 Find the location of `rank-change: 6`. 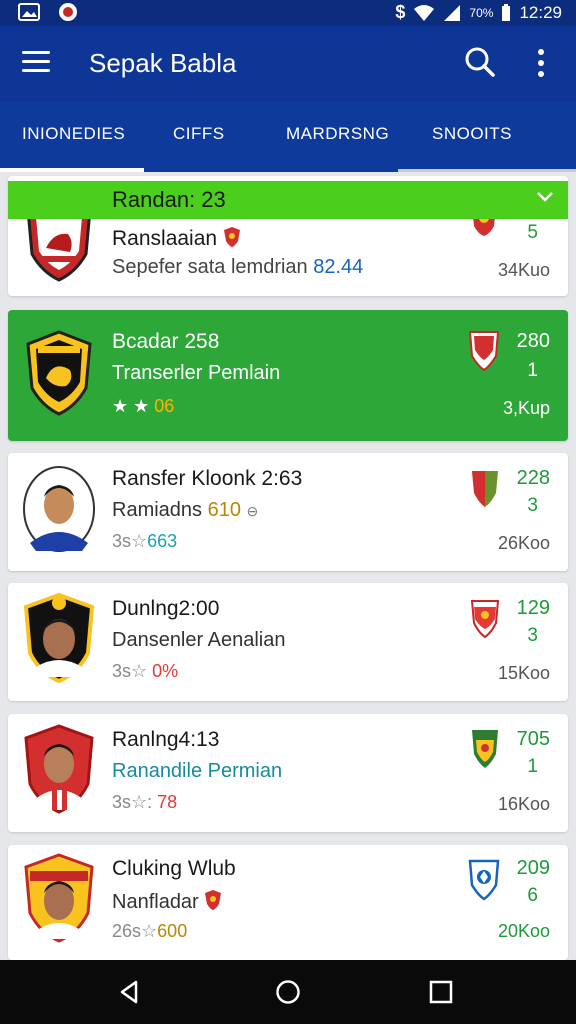

rank-change: 6 is located at coordinates (532, 895).